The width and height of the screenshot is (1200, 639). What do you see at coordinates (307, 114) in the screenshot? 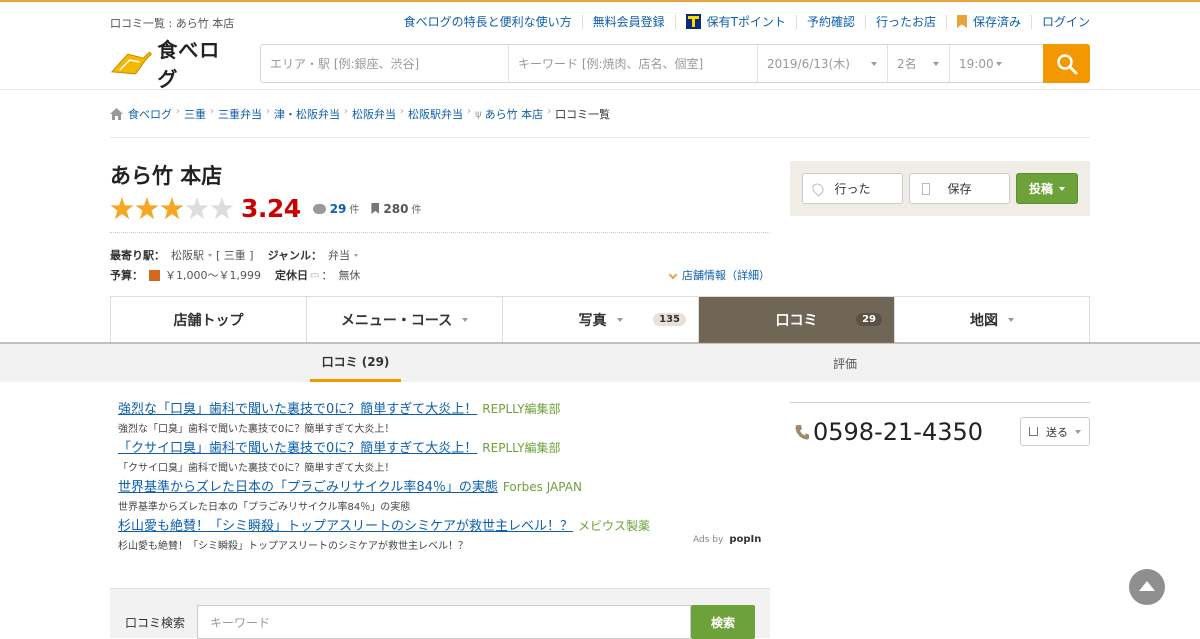
I see `breadcrumb-item: 津・松阪弁当` at bounding box center [307, 114].